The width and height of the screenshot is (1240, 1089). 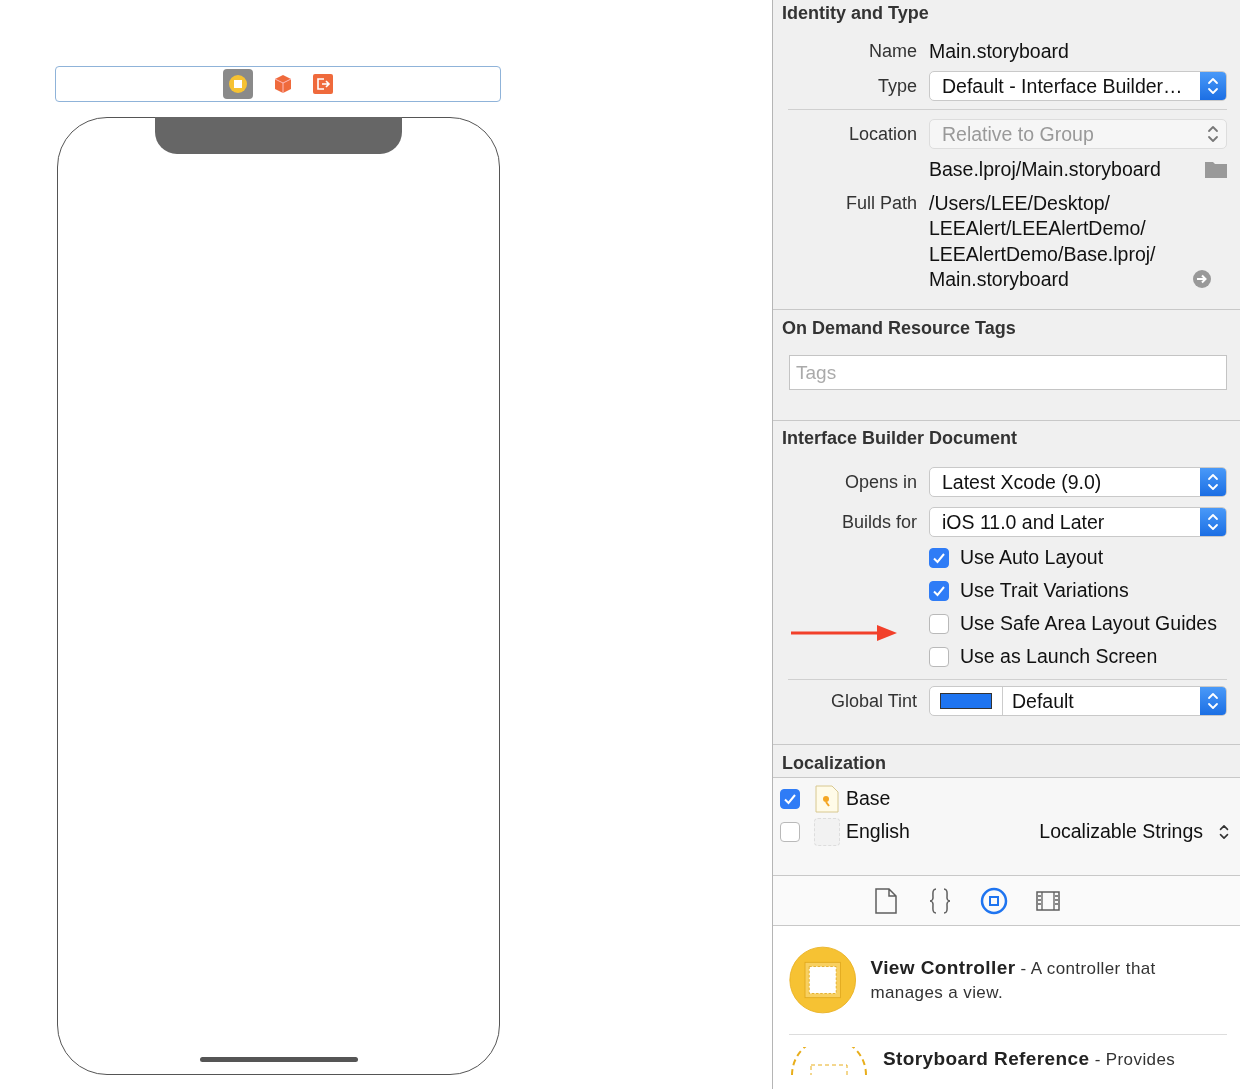 What do you see at coordinates (1048, 900) in the screenshot?
I see `film-icon` at bounding box center [1048, 900].